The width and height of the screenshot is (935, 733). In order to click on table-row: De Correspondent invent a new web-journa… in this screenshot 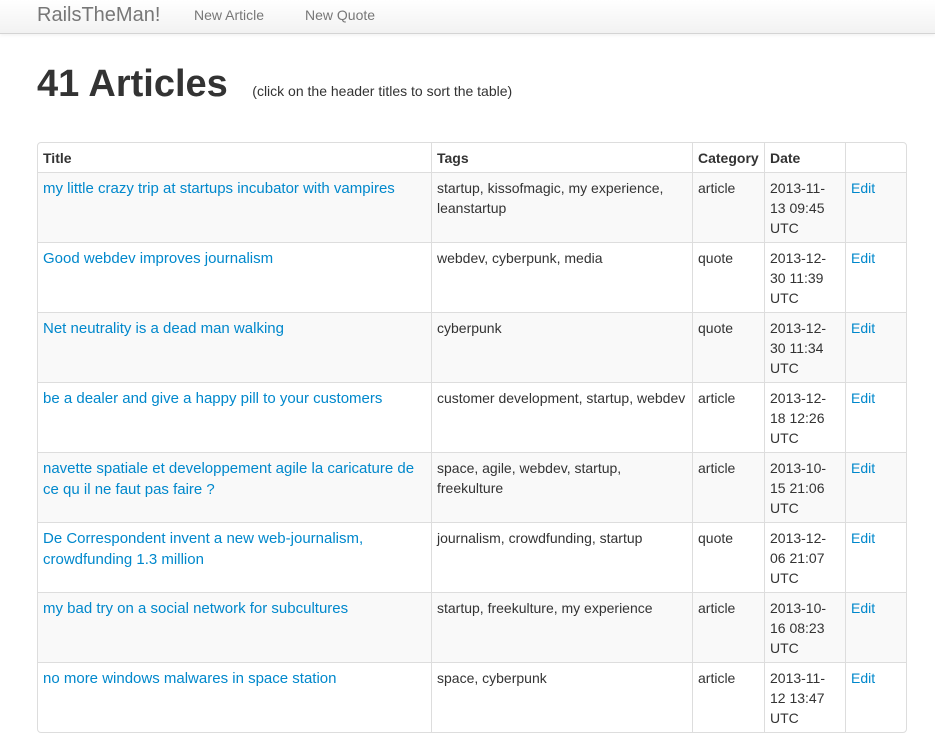, I will do `click(472, 557)`.